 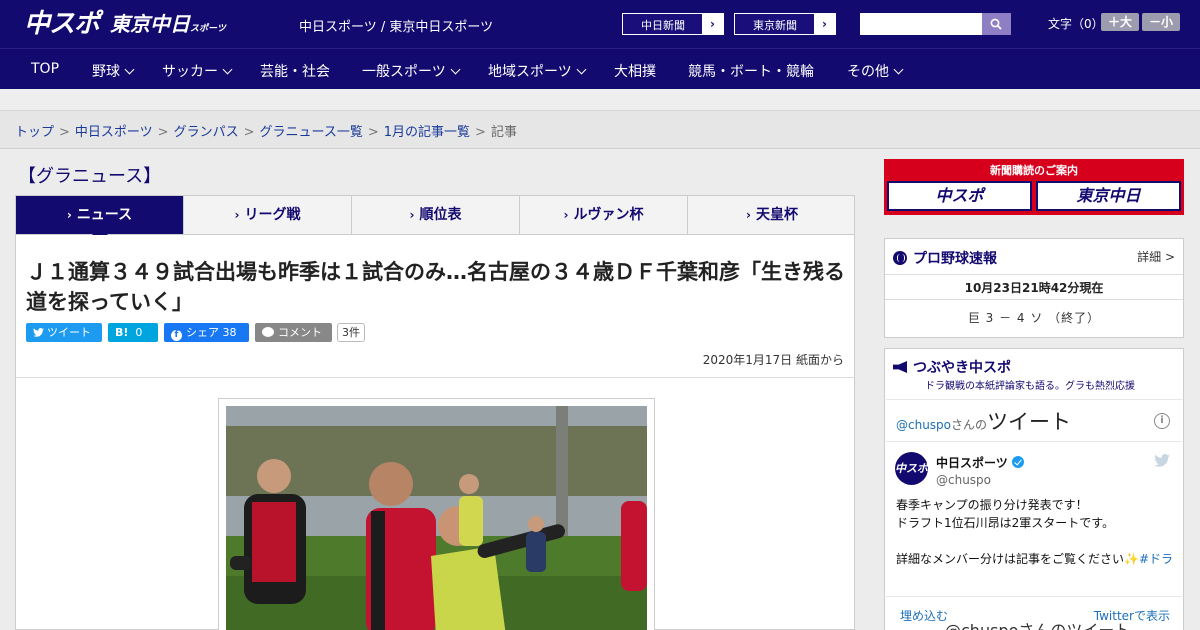 What do you see at coordinates (202, 332) in the screenshot?
I see `facebook-share-label: シェア` at bounding box center [202, 332].